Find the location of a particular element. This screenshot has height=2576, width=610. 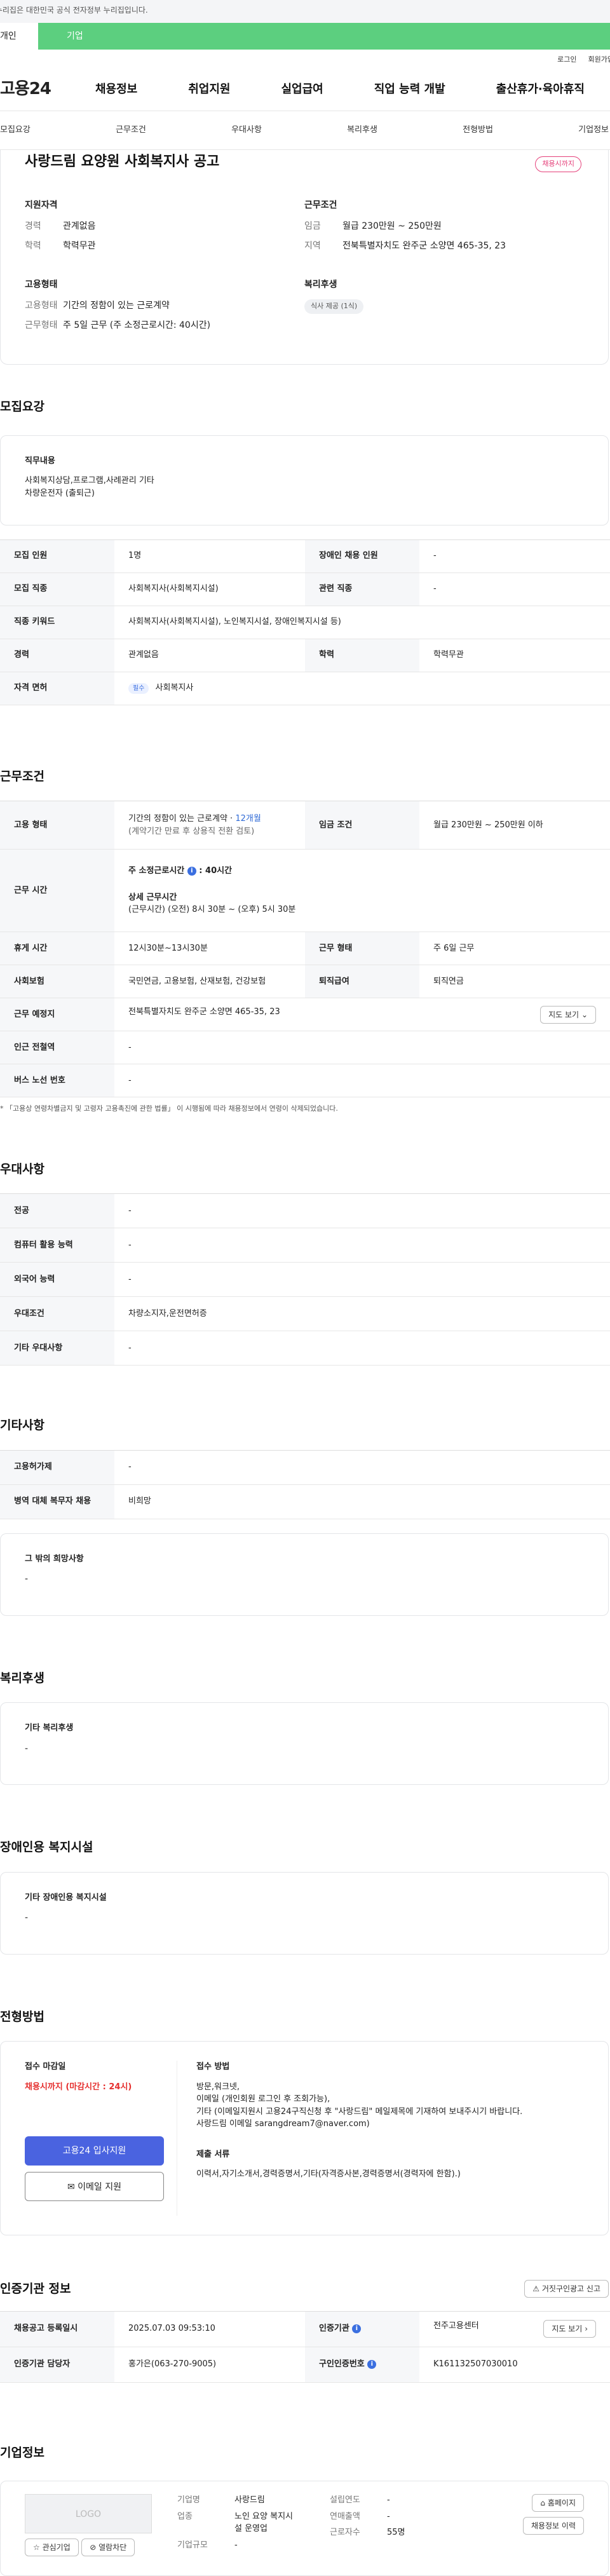

keyword-label: 직종 키워드 is located at coordinates (57, 622).